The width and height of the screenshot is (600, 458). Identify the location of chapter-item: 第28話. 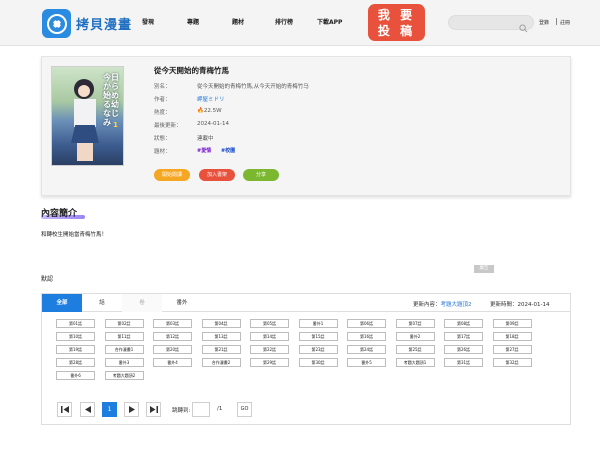
(75, 362).